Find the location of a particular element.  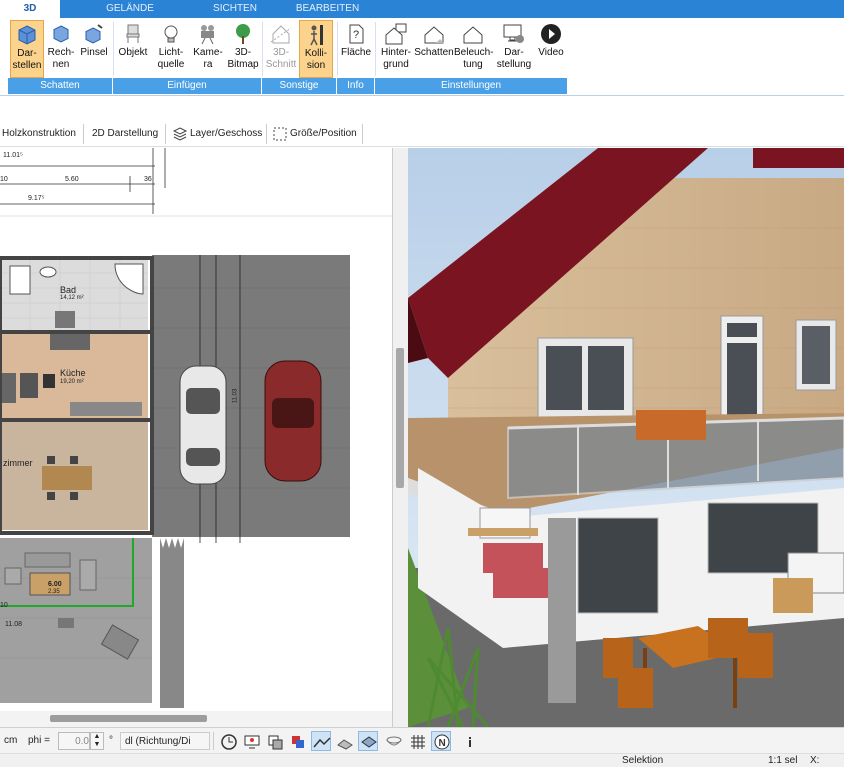

brush-cube-icon is located at coordinates (94, 34).